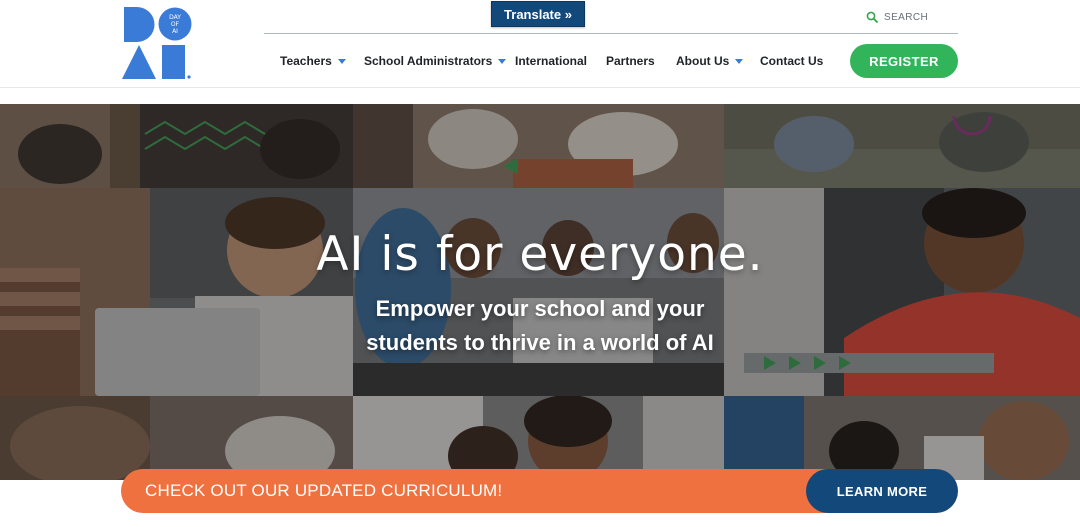  I want to click on svg-text: OF, so click(175, 24).